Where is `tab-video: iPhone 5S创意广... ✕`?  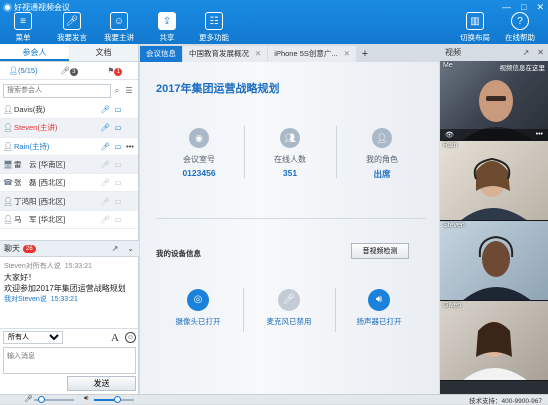 tab-video: iPhone 5S创意广... ✕ is located at coordinates (312, 54).